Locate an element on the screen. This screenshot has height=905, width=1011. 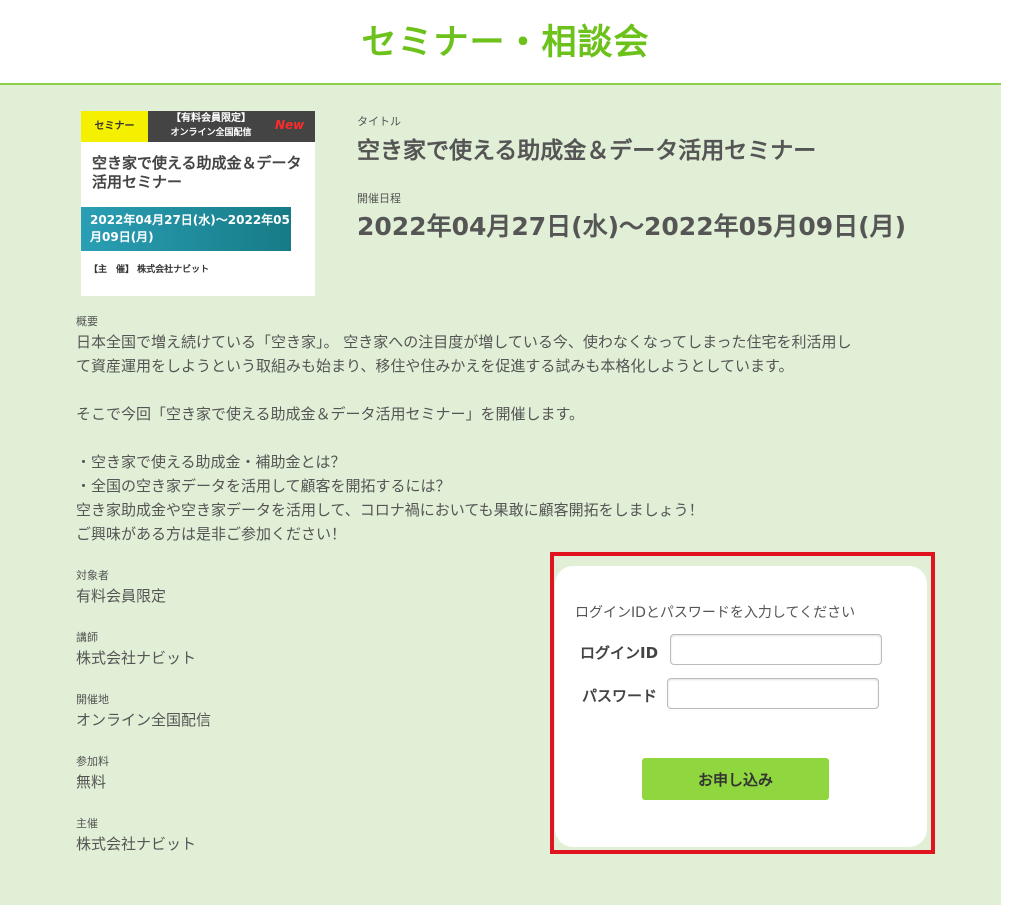
page-title: セミナー・相談会 is located at coordinates (505, 43).